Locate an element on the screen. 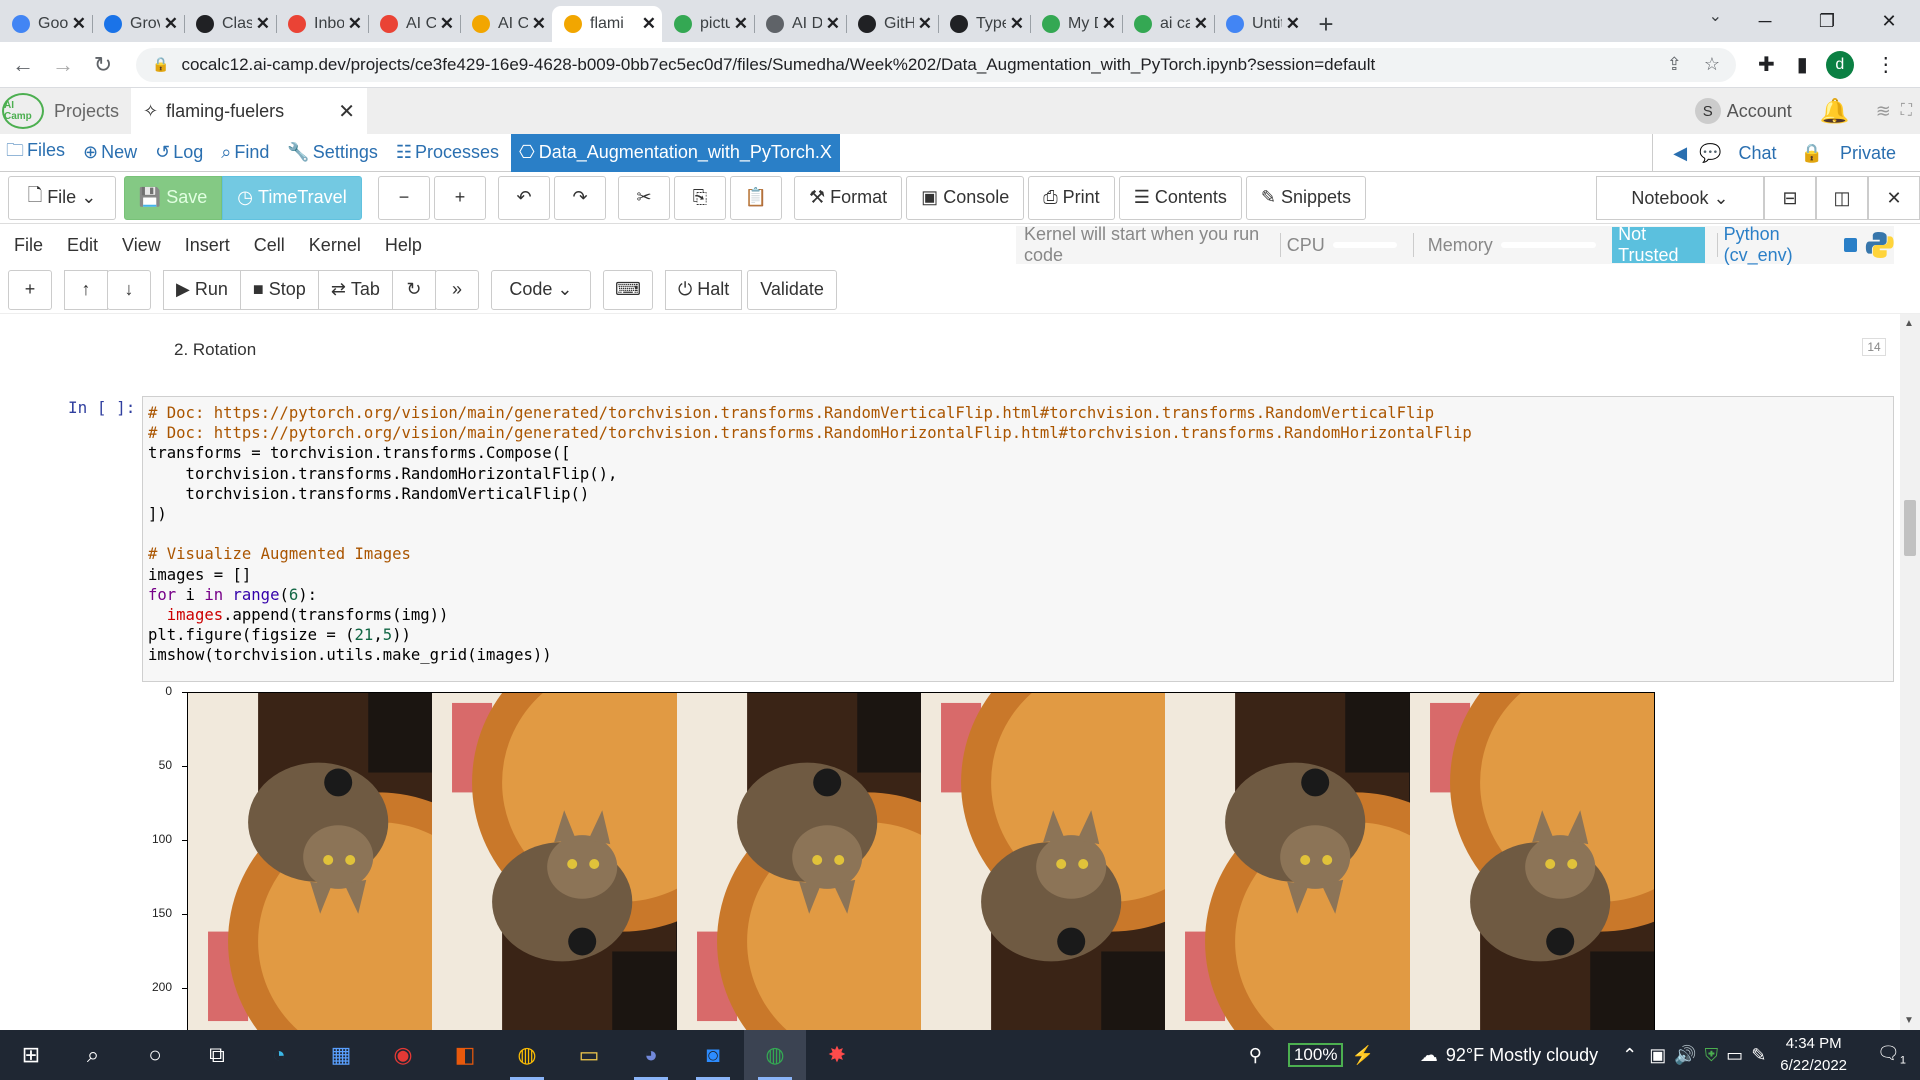  browser-tab: My D✕ is located at coordinates (1076, 24).